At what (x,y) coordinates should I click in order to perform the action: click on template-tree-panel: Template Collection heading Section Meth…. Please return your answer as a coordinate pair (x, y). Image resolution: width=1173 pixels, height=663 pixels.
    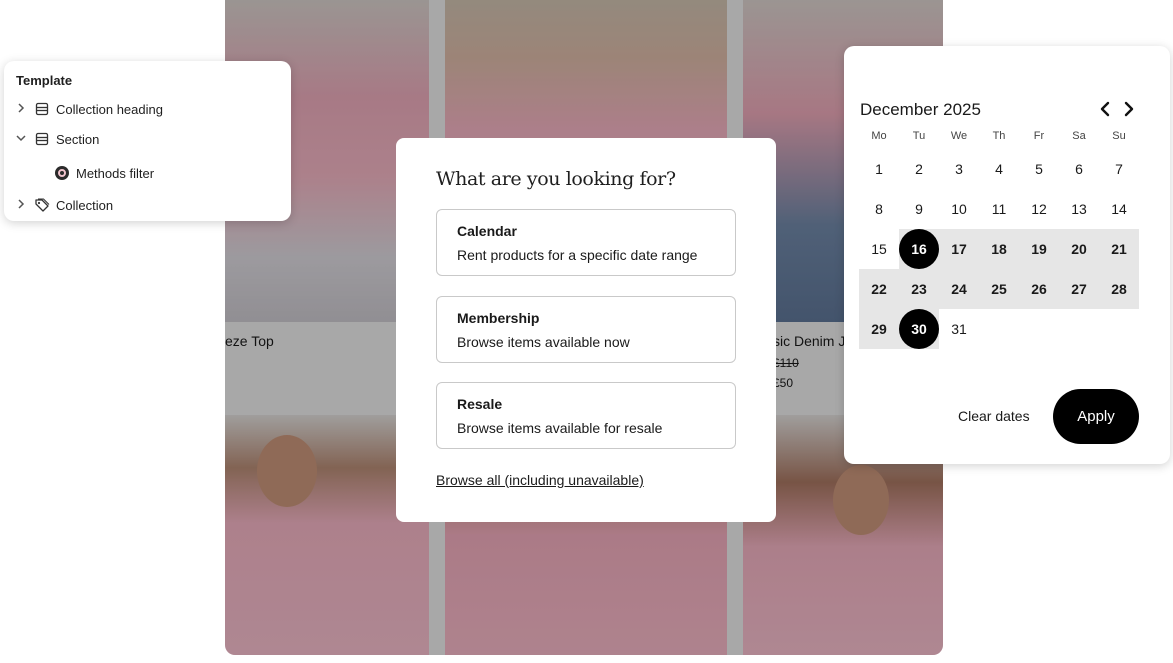
    Looking at the image, I should click on (147, 141).